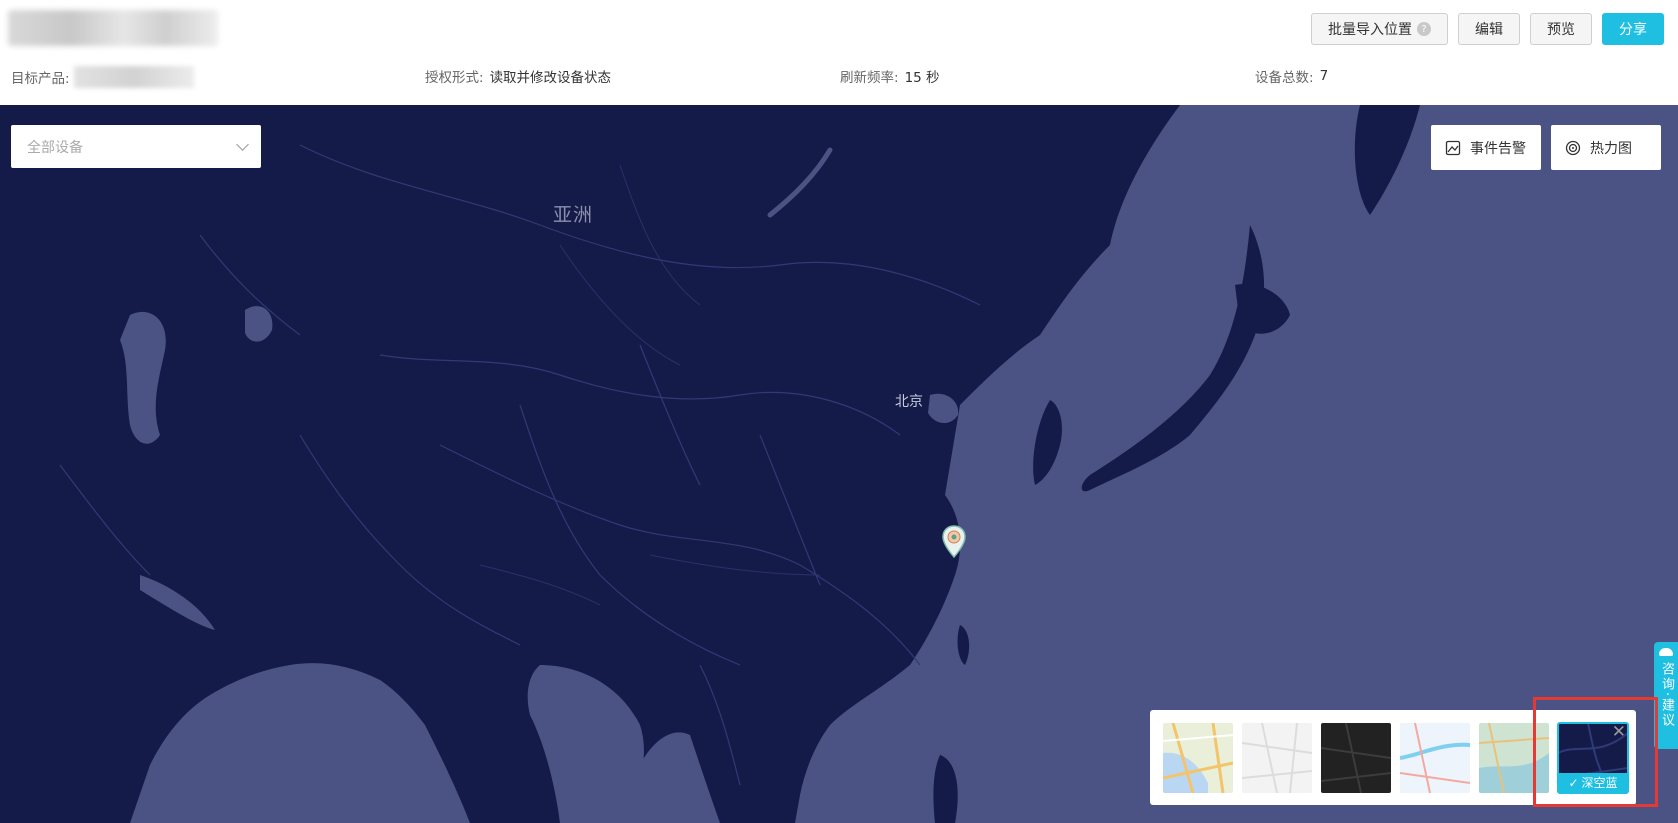 Image resolution: width=1678 pixels, height=823 pixels. What do you see at coordinates (1324, 76) in the screenshot?
I see `count-value: 7` at bounding box center [1324, 76].